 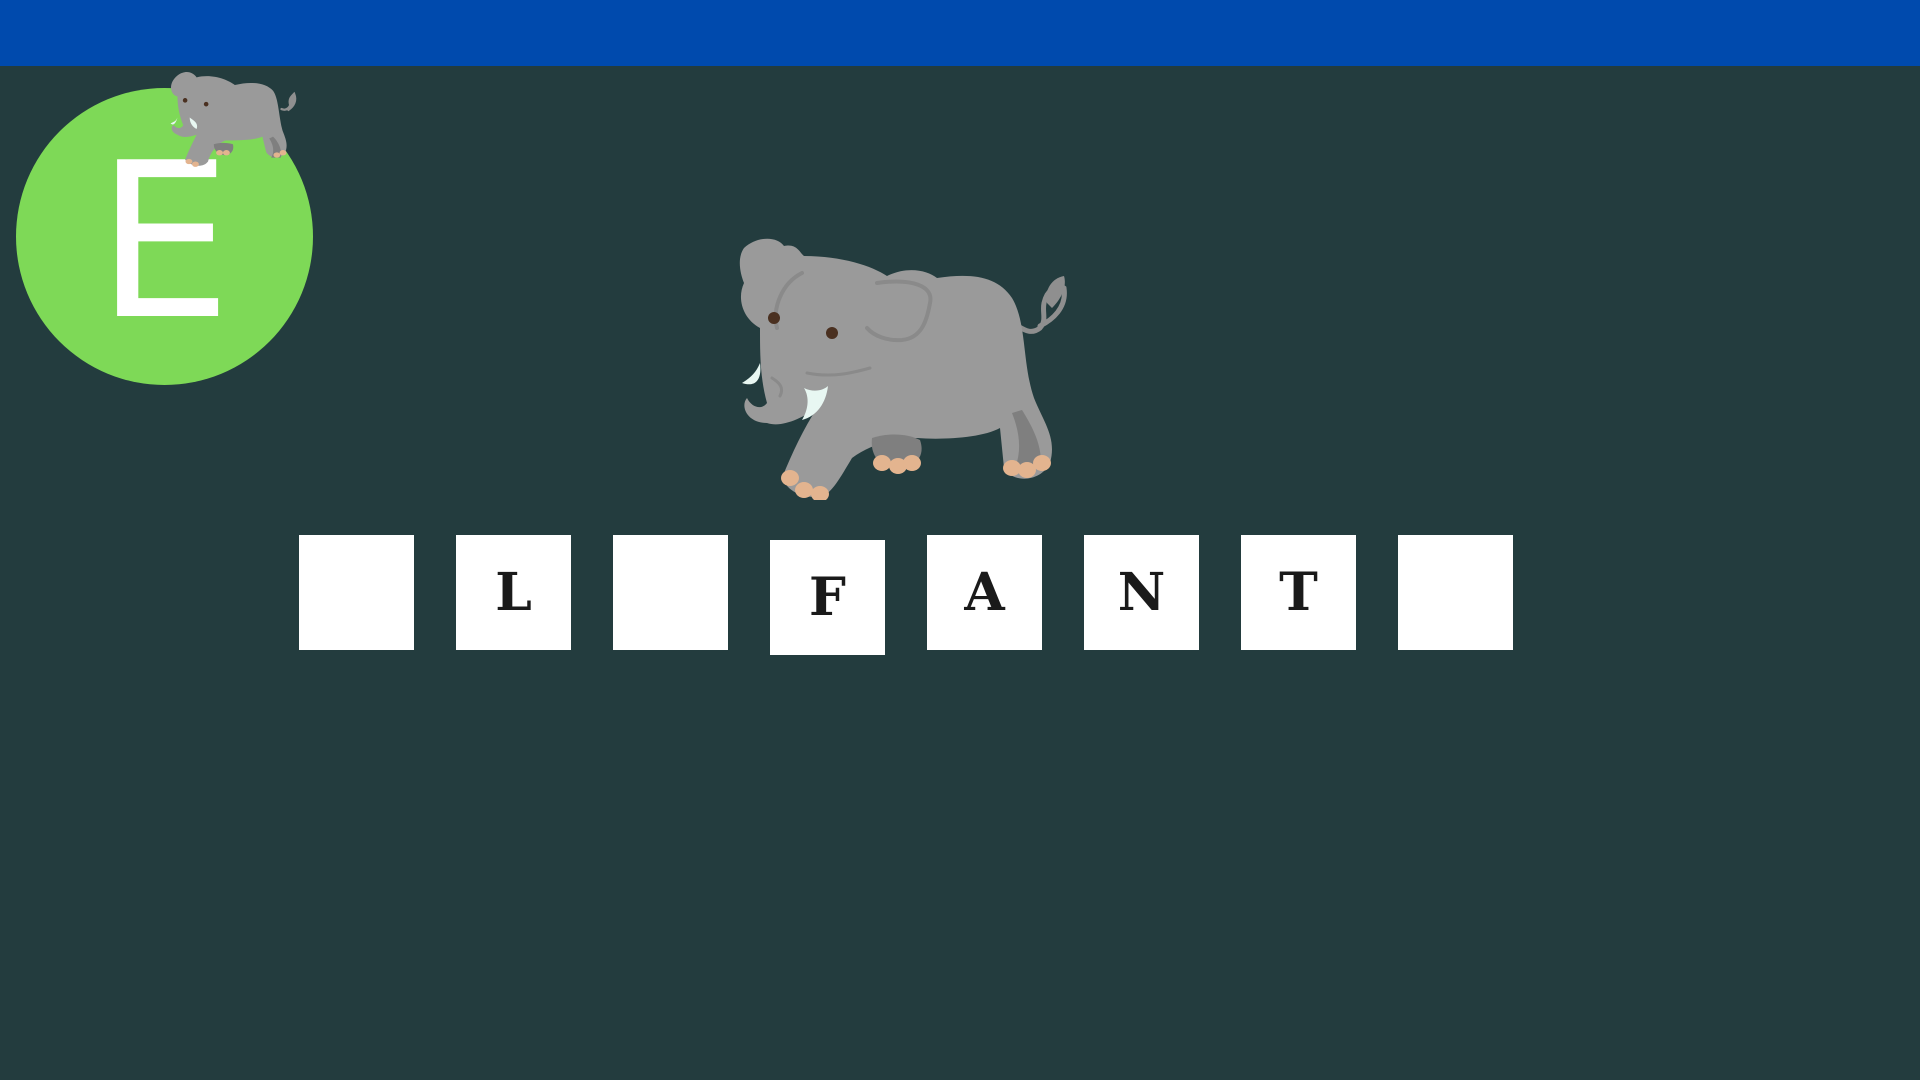 I want to click on tile-letter: N, so click(x=1141, y=592).